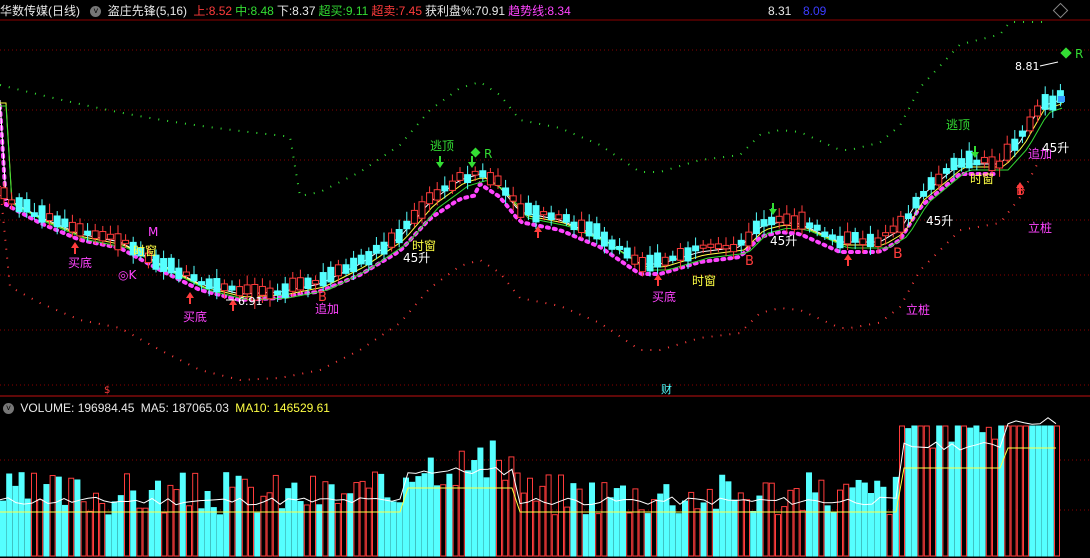 This screenshot has height=558, width=1090. Describe the element at coordinates (190, 298) in the screenshot. I see `red-up-arrow-icon` at that location.